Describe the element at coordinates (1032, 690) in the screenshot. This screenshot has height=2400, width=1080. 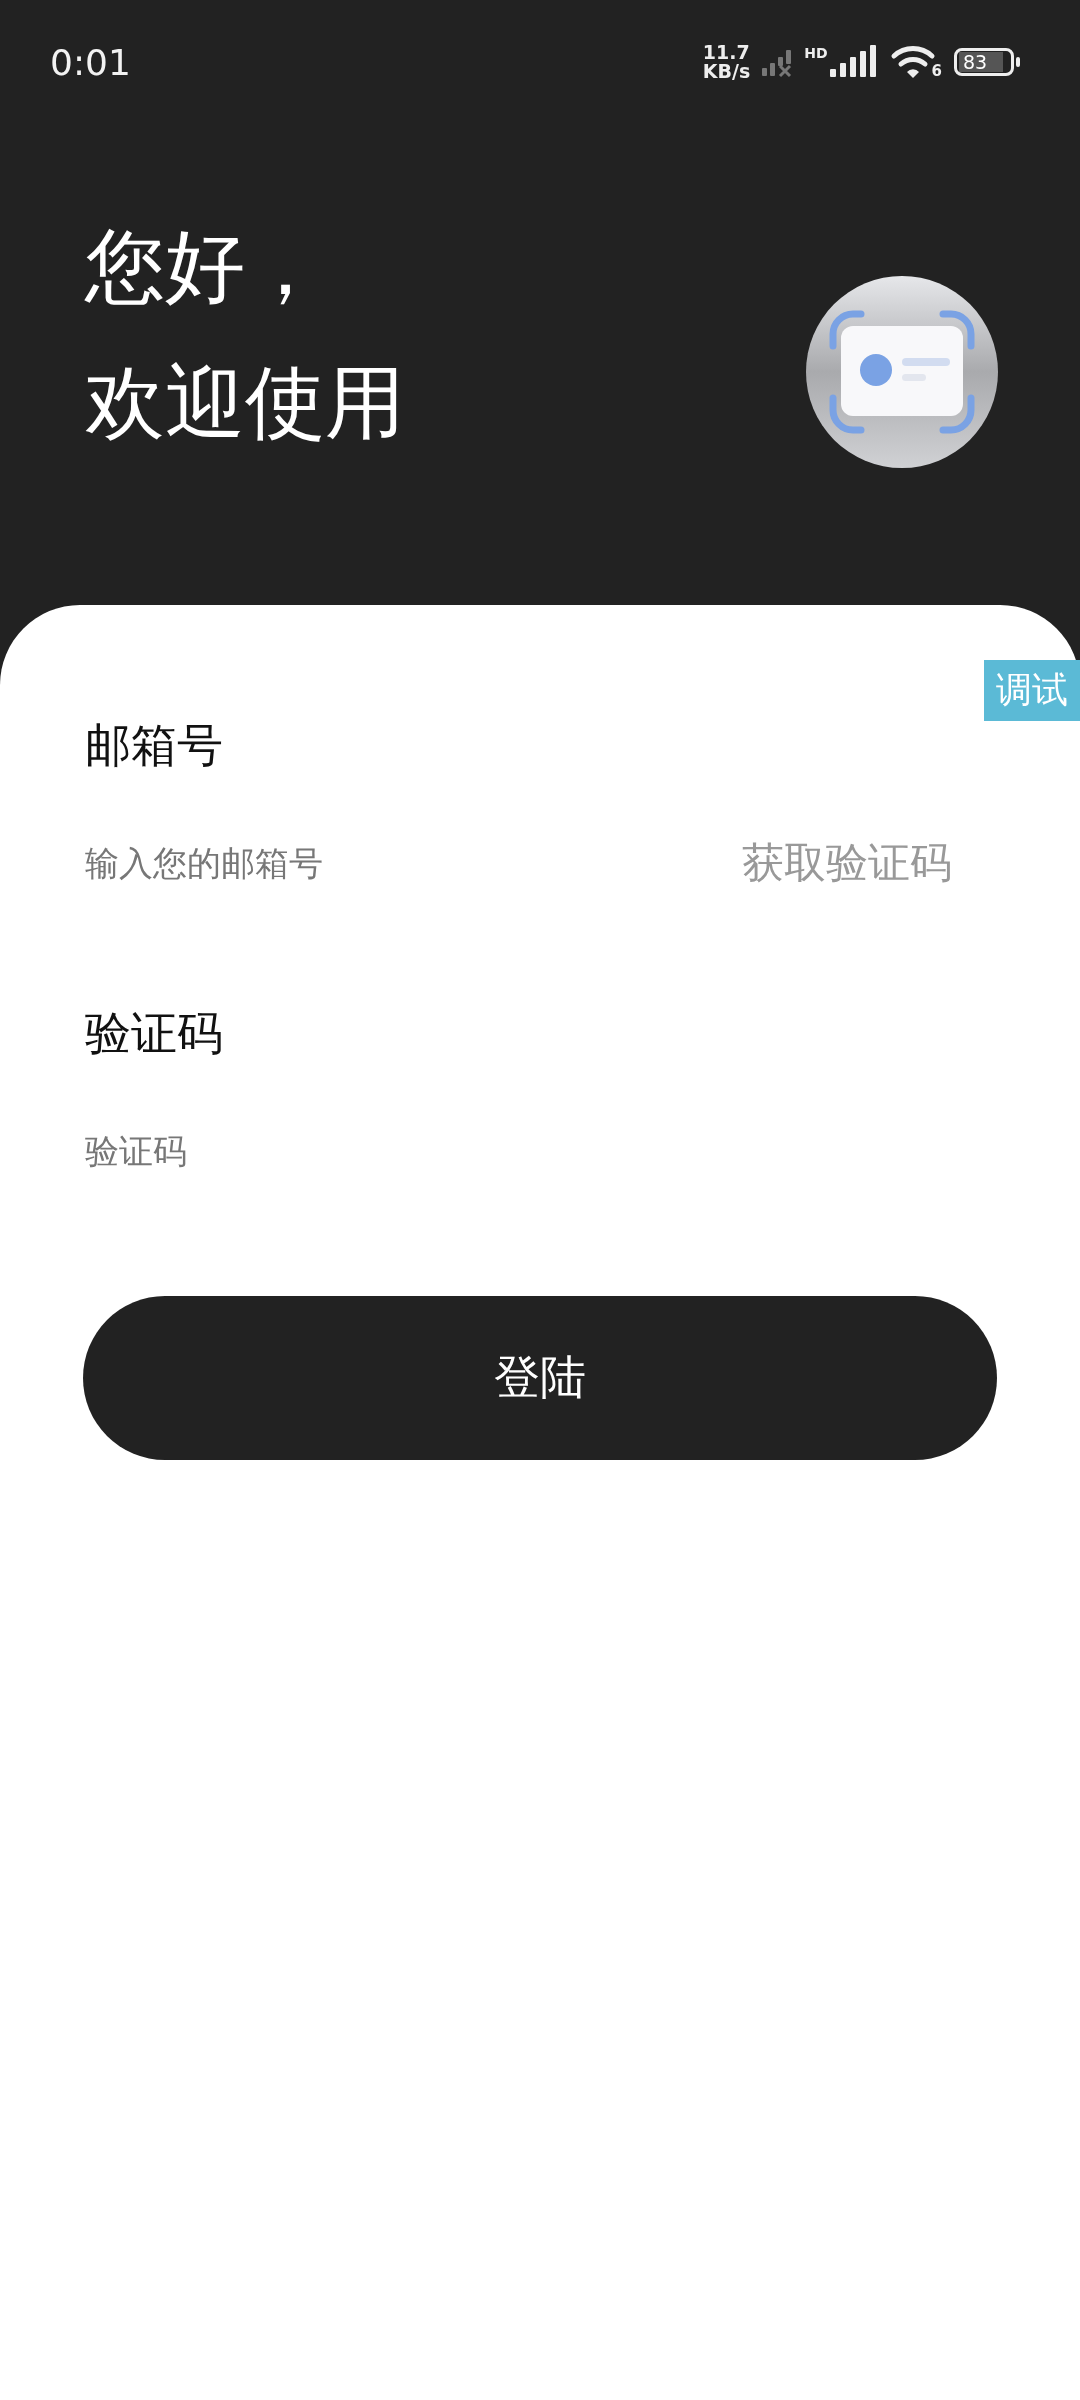
I see `debug-tag: 调试` at that location.